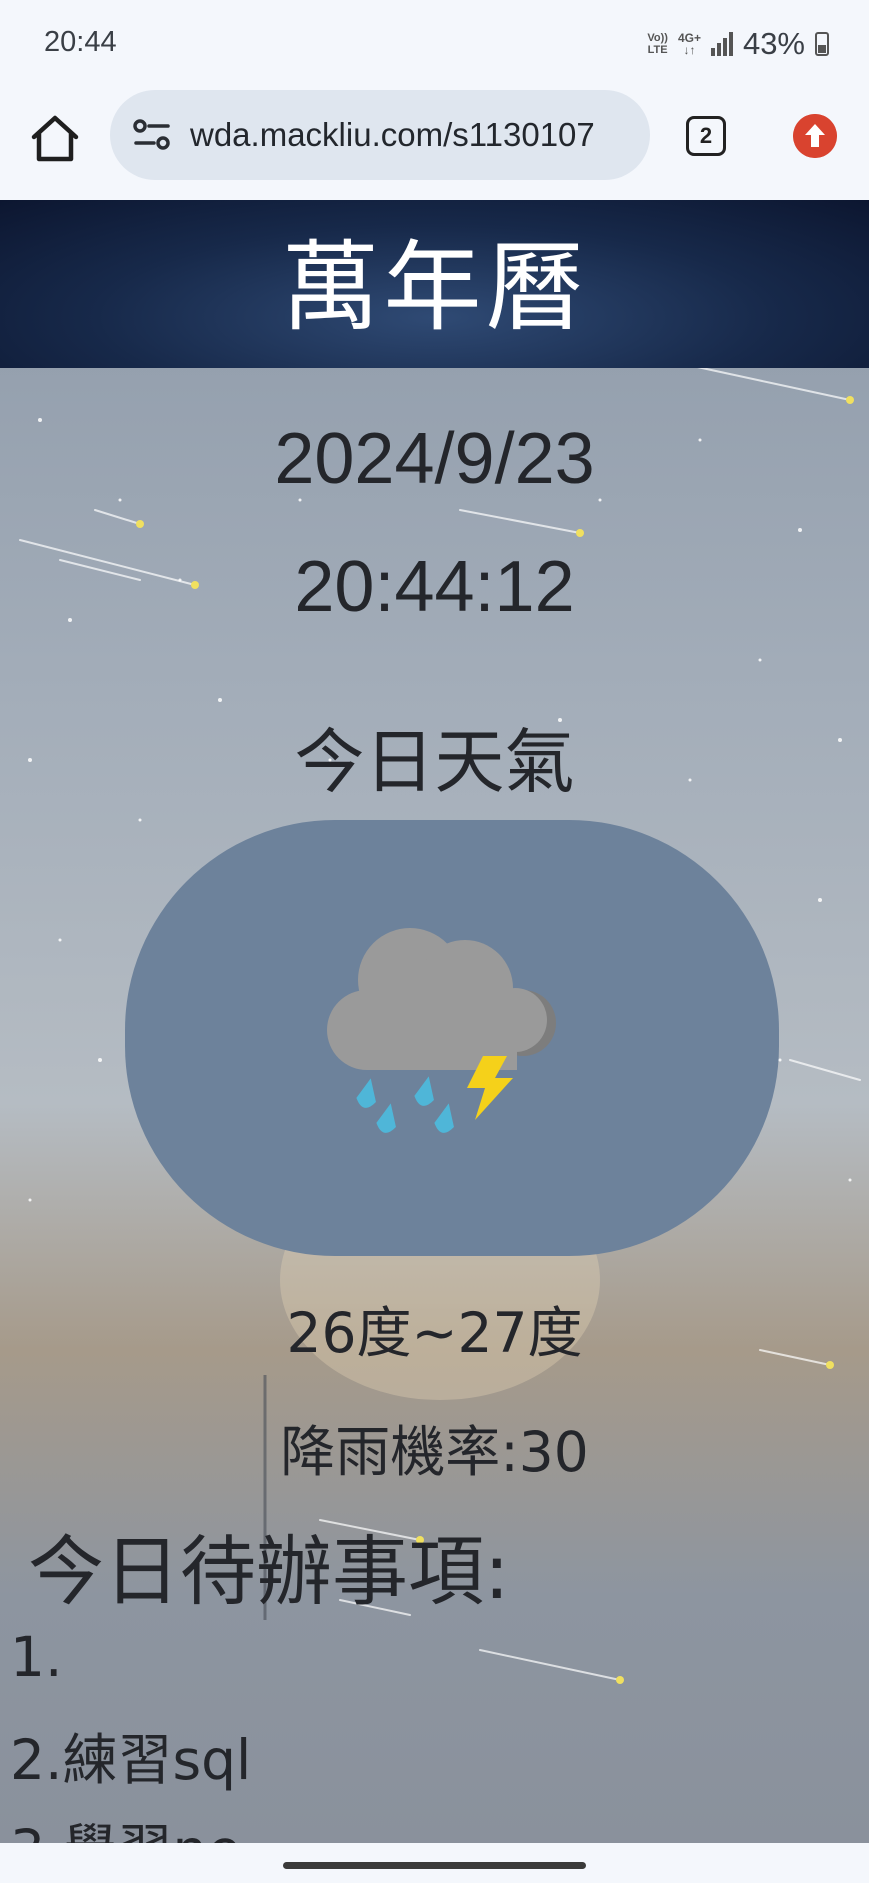 Image resolution: width=869 pixels, height=1883 pixels. What do you see at coordinates (125, 1824) in the screenshot?
I see `todo-item: 3.學習ne` at bounding box center [125, 1824].